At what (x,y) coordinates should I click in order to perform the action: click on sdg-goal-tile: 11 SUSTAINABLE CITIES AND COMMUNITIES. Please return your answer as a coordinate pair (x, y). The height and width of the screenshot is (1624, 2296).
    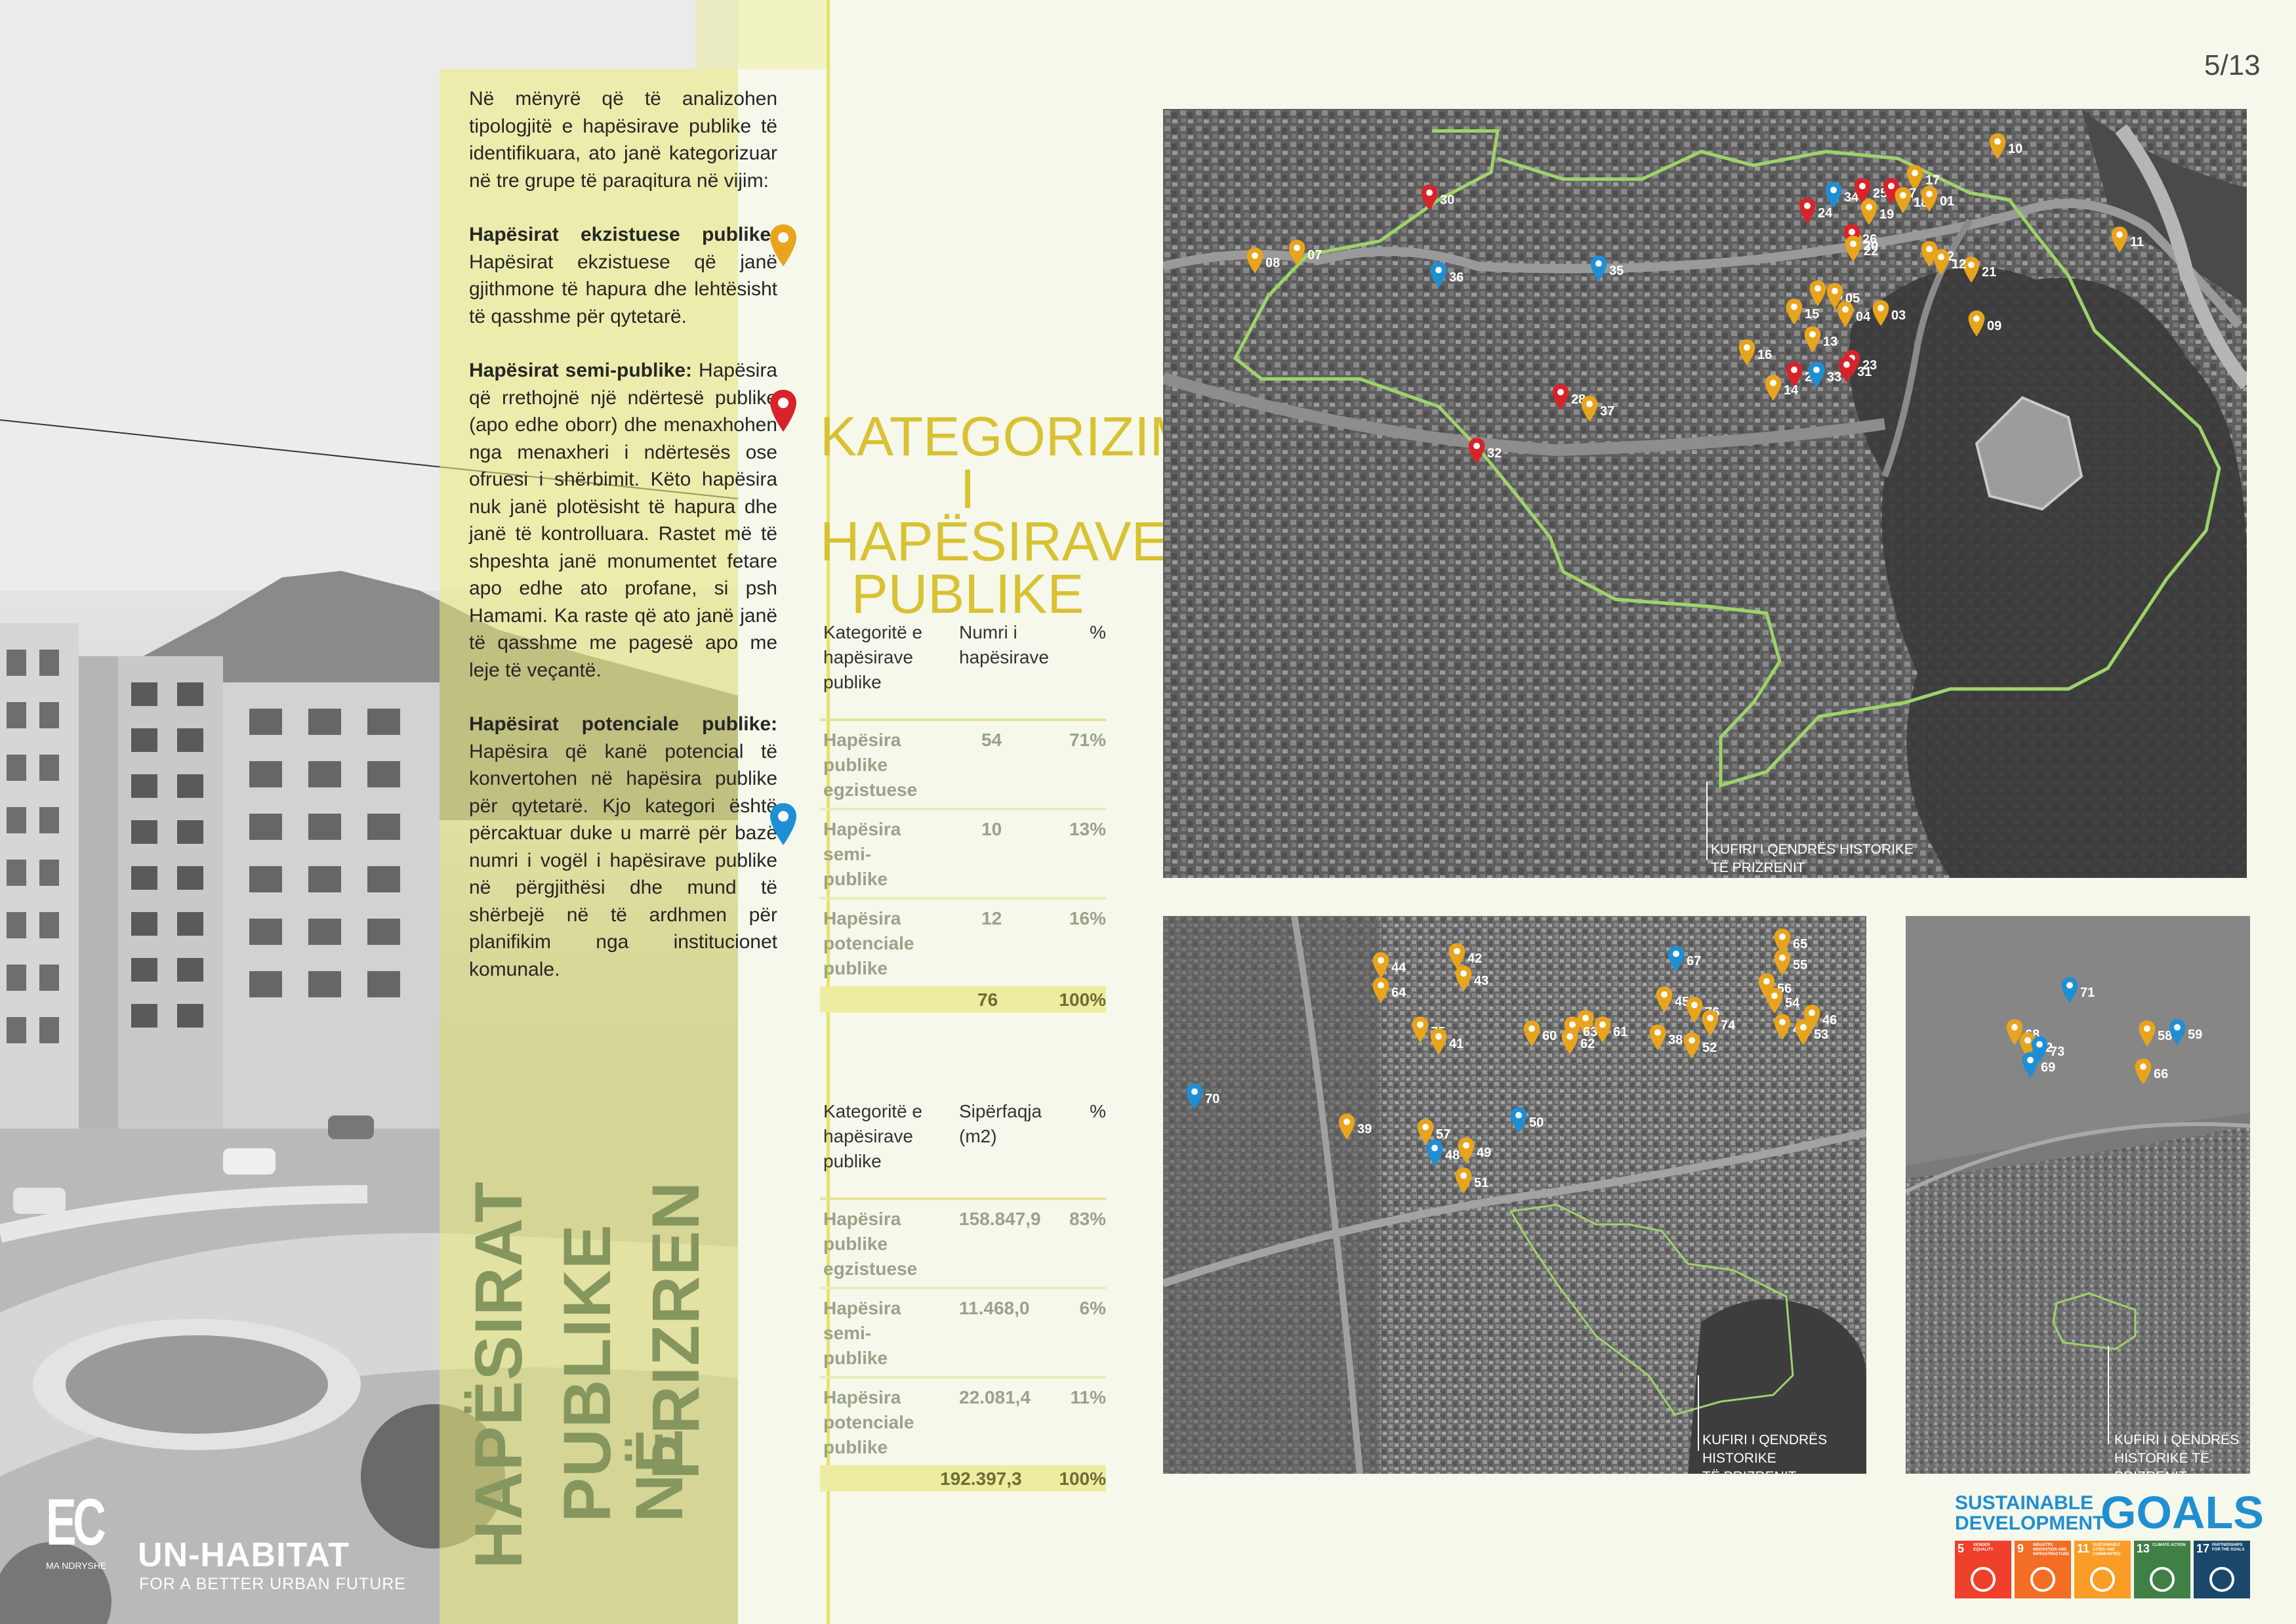
    Looking at the image, I should click on (2102, 1569).